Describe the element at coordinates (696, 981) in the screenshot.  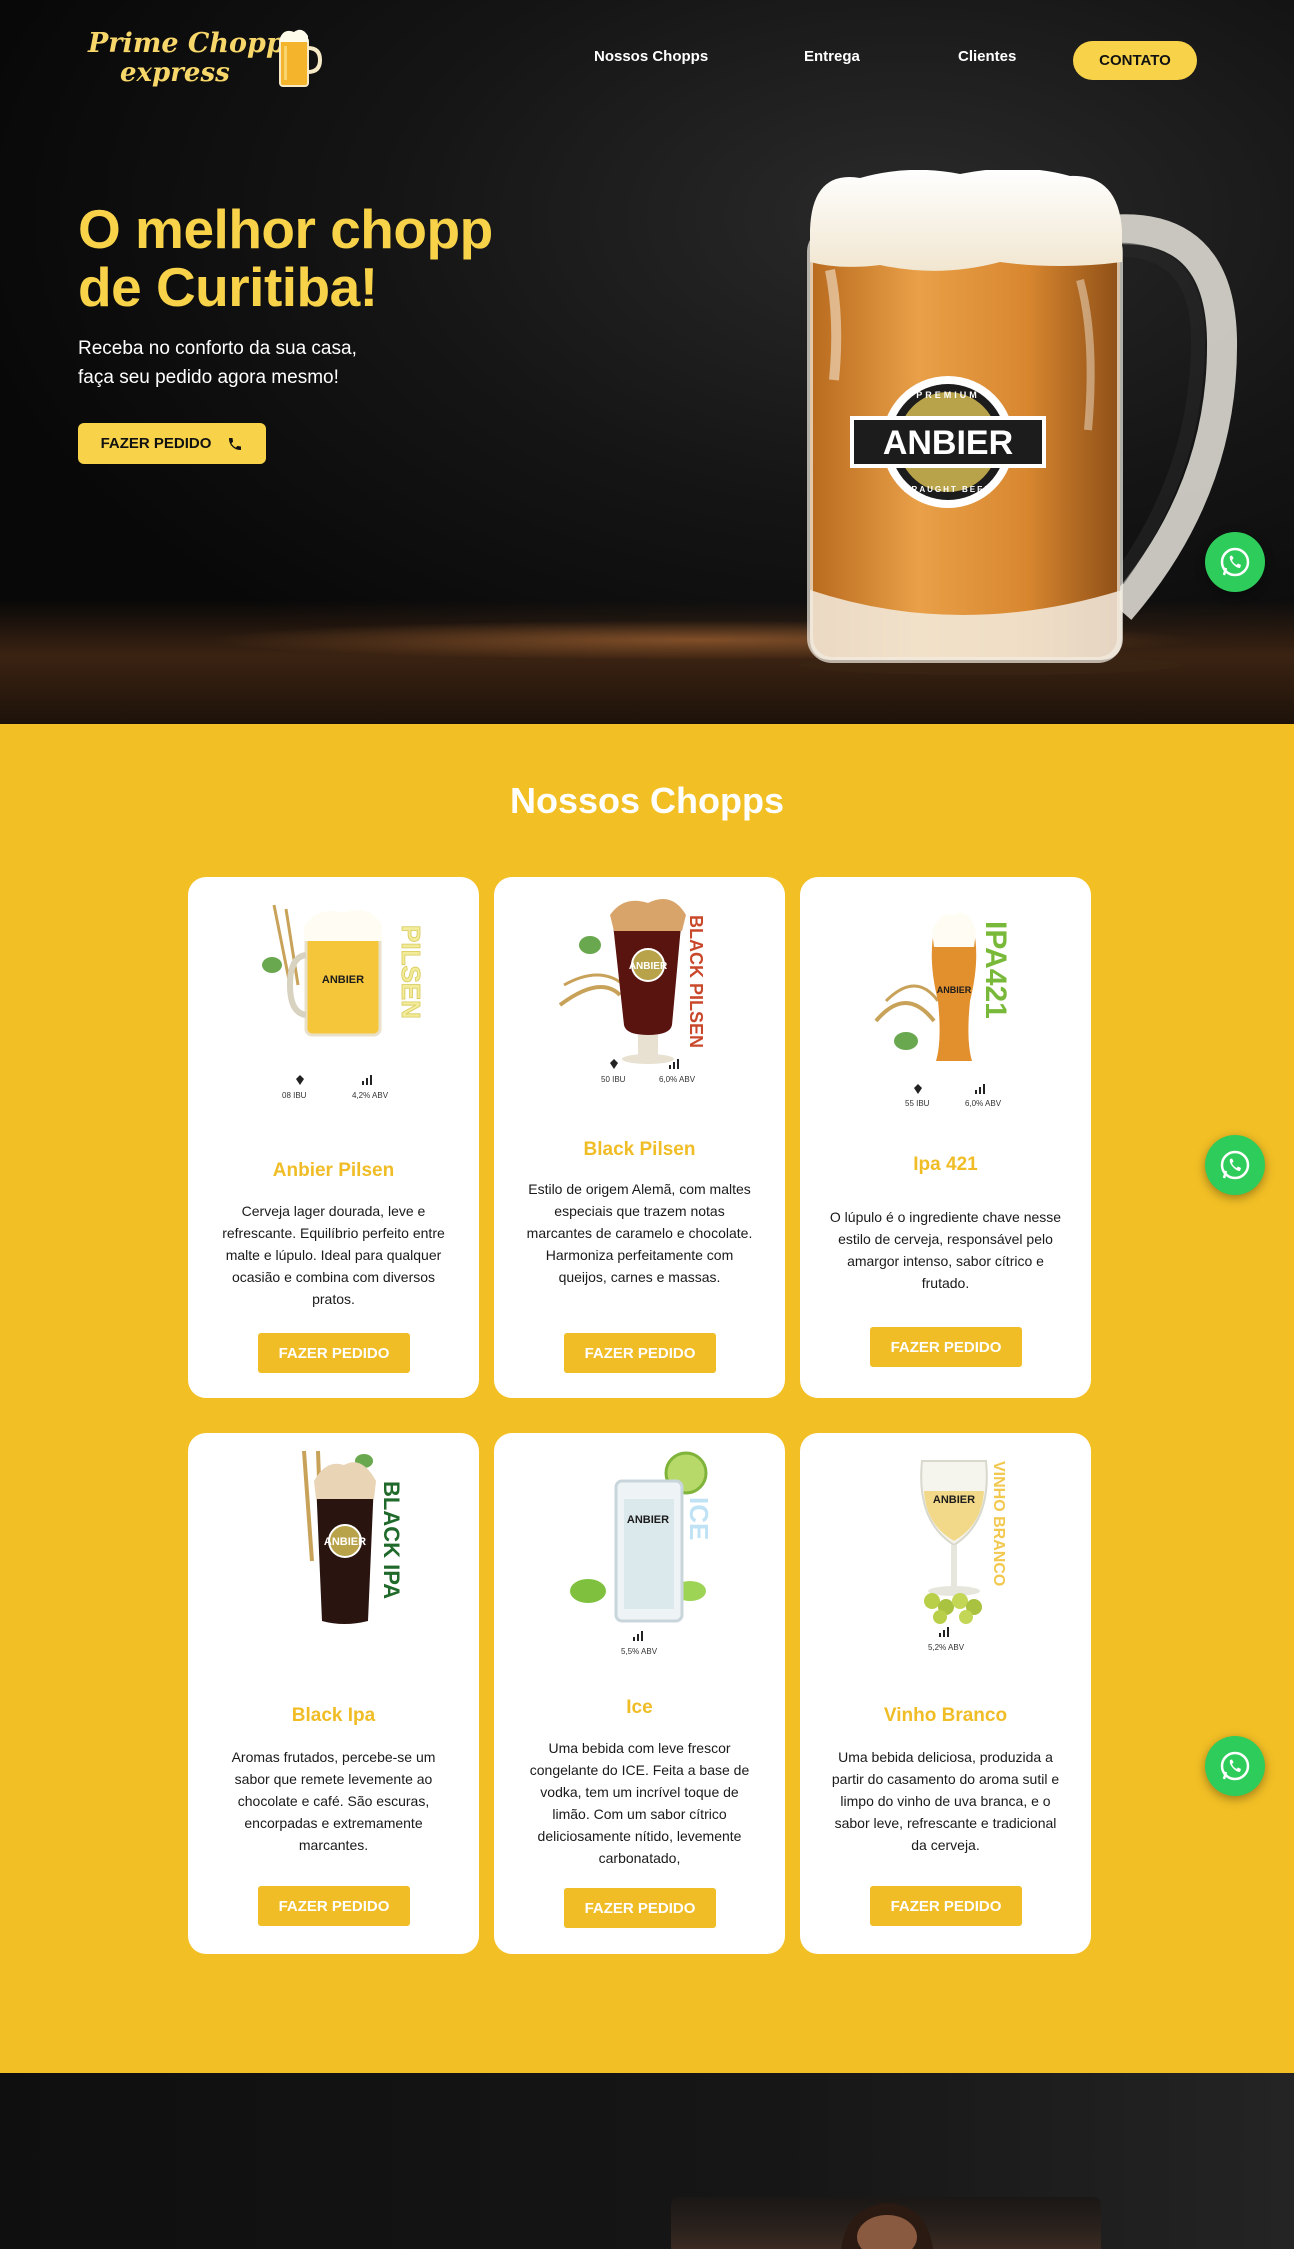
I see `svg-text: BLACK PILSEN` at that location.